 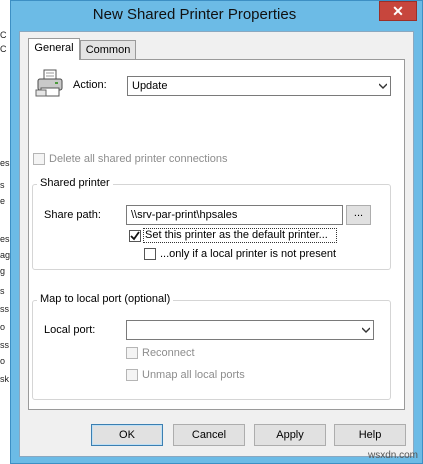 I want to click on only-if-local-checkbox, so click(x=150, y=254).